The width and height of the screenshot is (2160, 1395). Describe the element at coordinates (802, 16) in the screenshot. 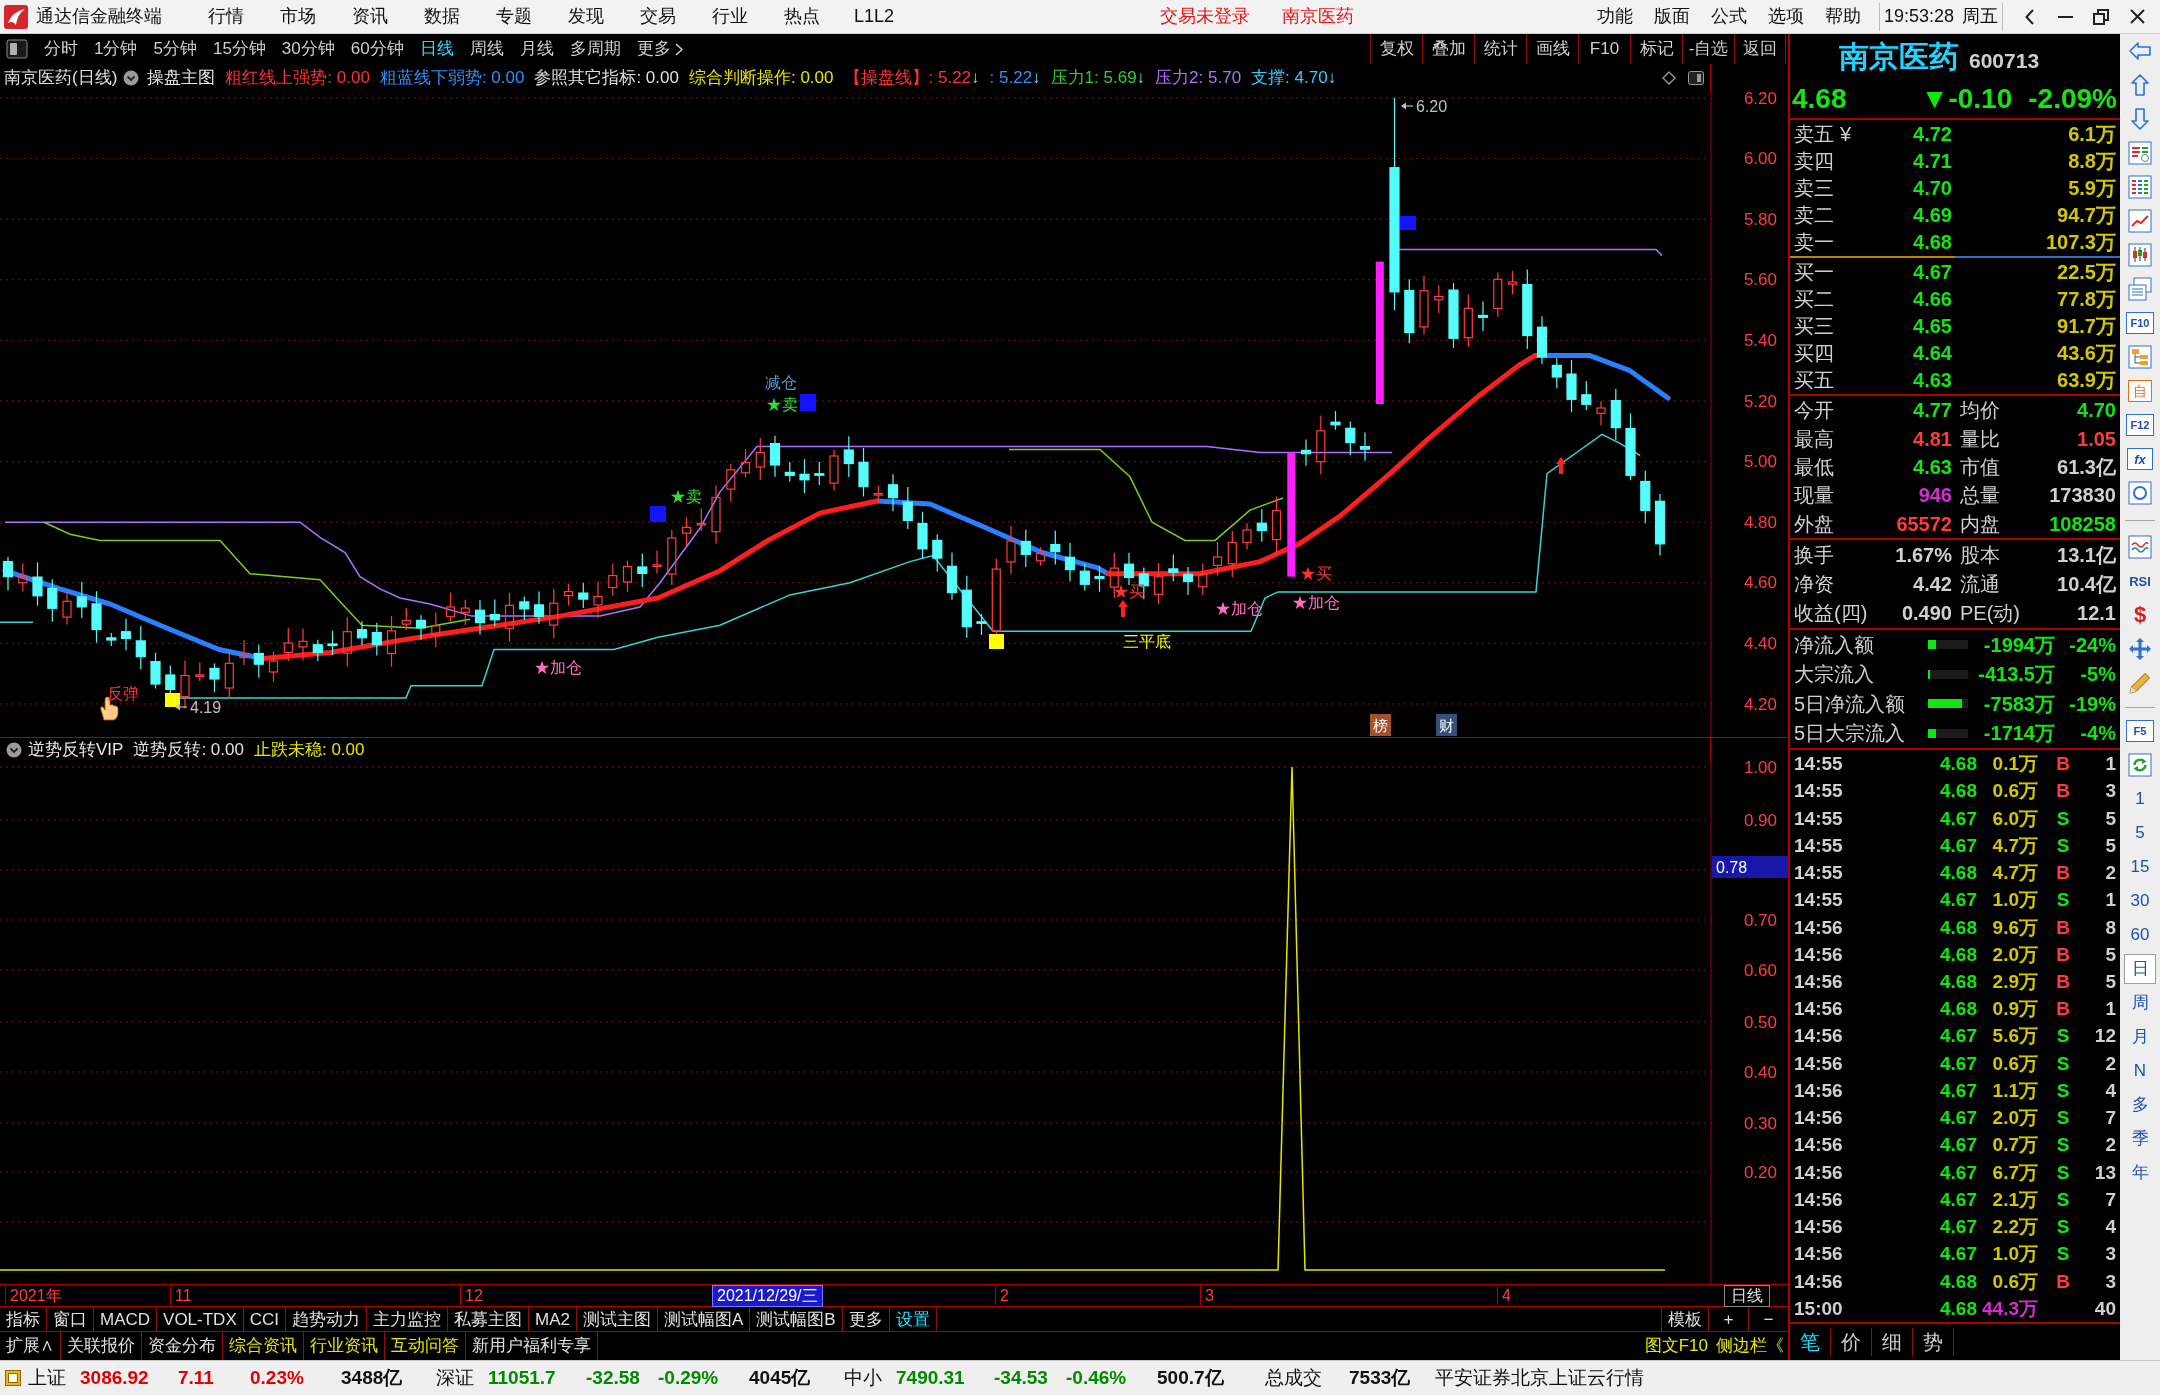

I see `menu-item: 热点` at that location.